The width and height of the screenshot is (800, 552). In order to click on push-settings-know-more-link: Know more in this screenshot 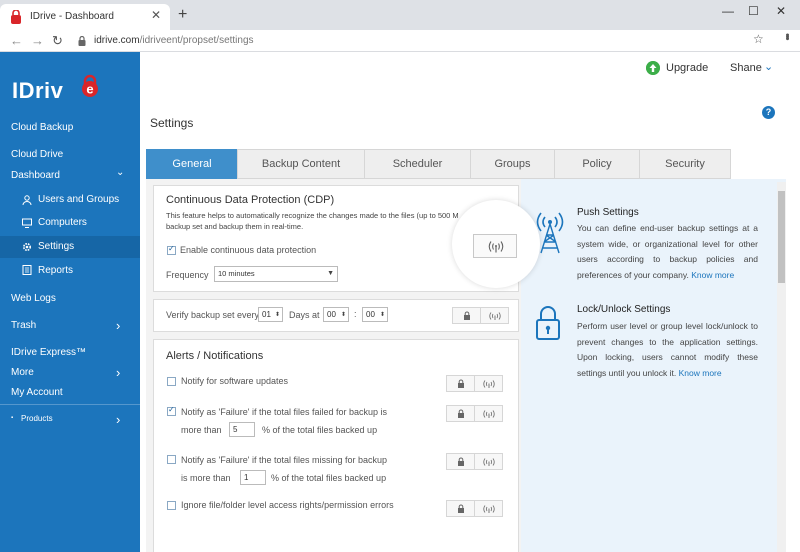, I will do `click(712, 275)`.